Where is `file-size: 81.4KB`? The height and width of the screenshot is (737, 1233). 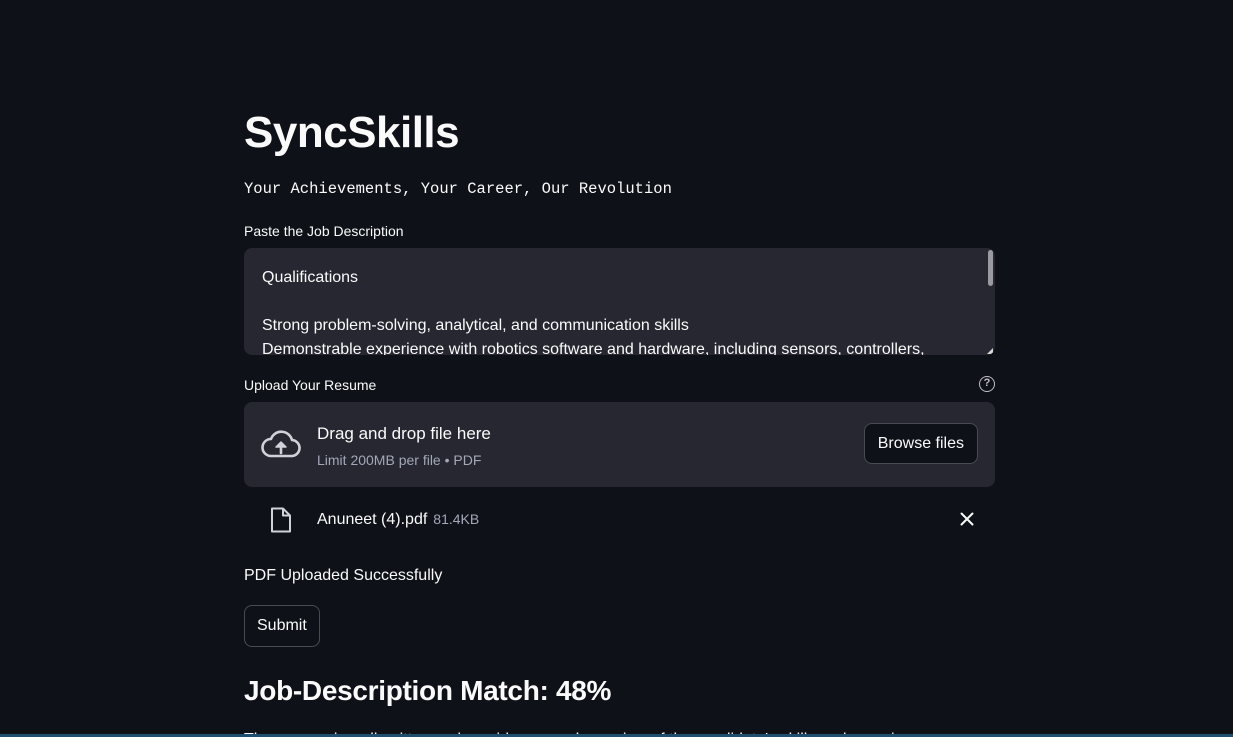
file-size: 81.4KB is located at coordinates (456, 519).